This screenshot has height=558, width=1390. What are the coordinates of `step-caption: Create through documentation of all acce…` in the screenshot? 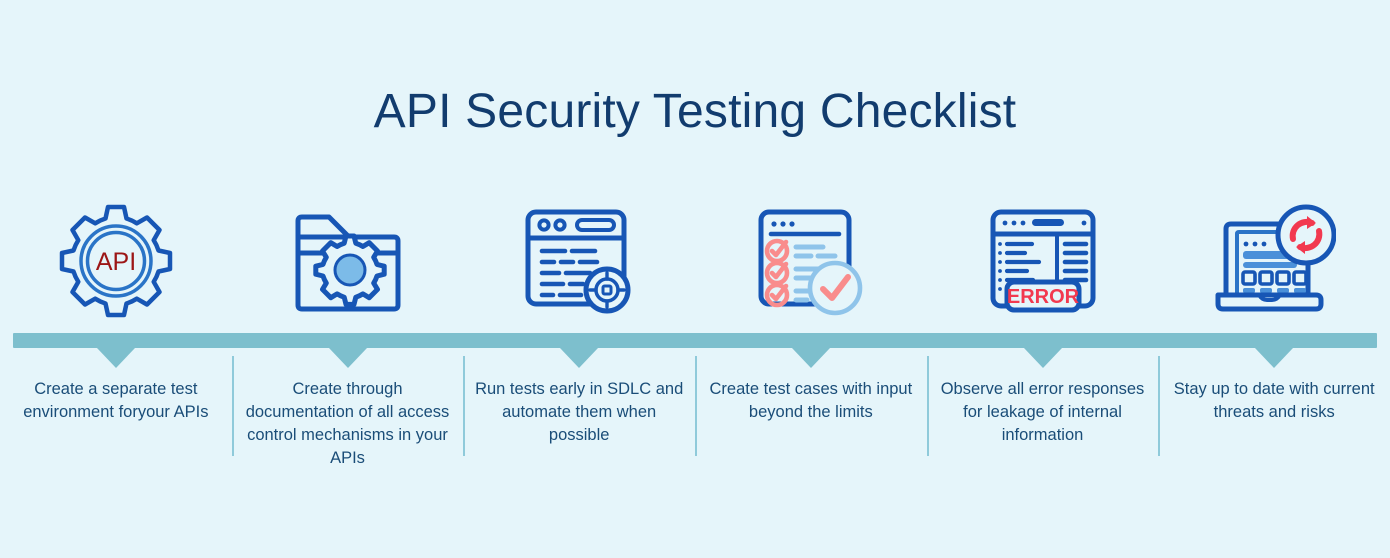 It's located at (347, 423).